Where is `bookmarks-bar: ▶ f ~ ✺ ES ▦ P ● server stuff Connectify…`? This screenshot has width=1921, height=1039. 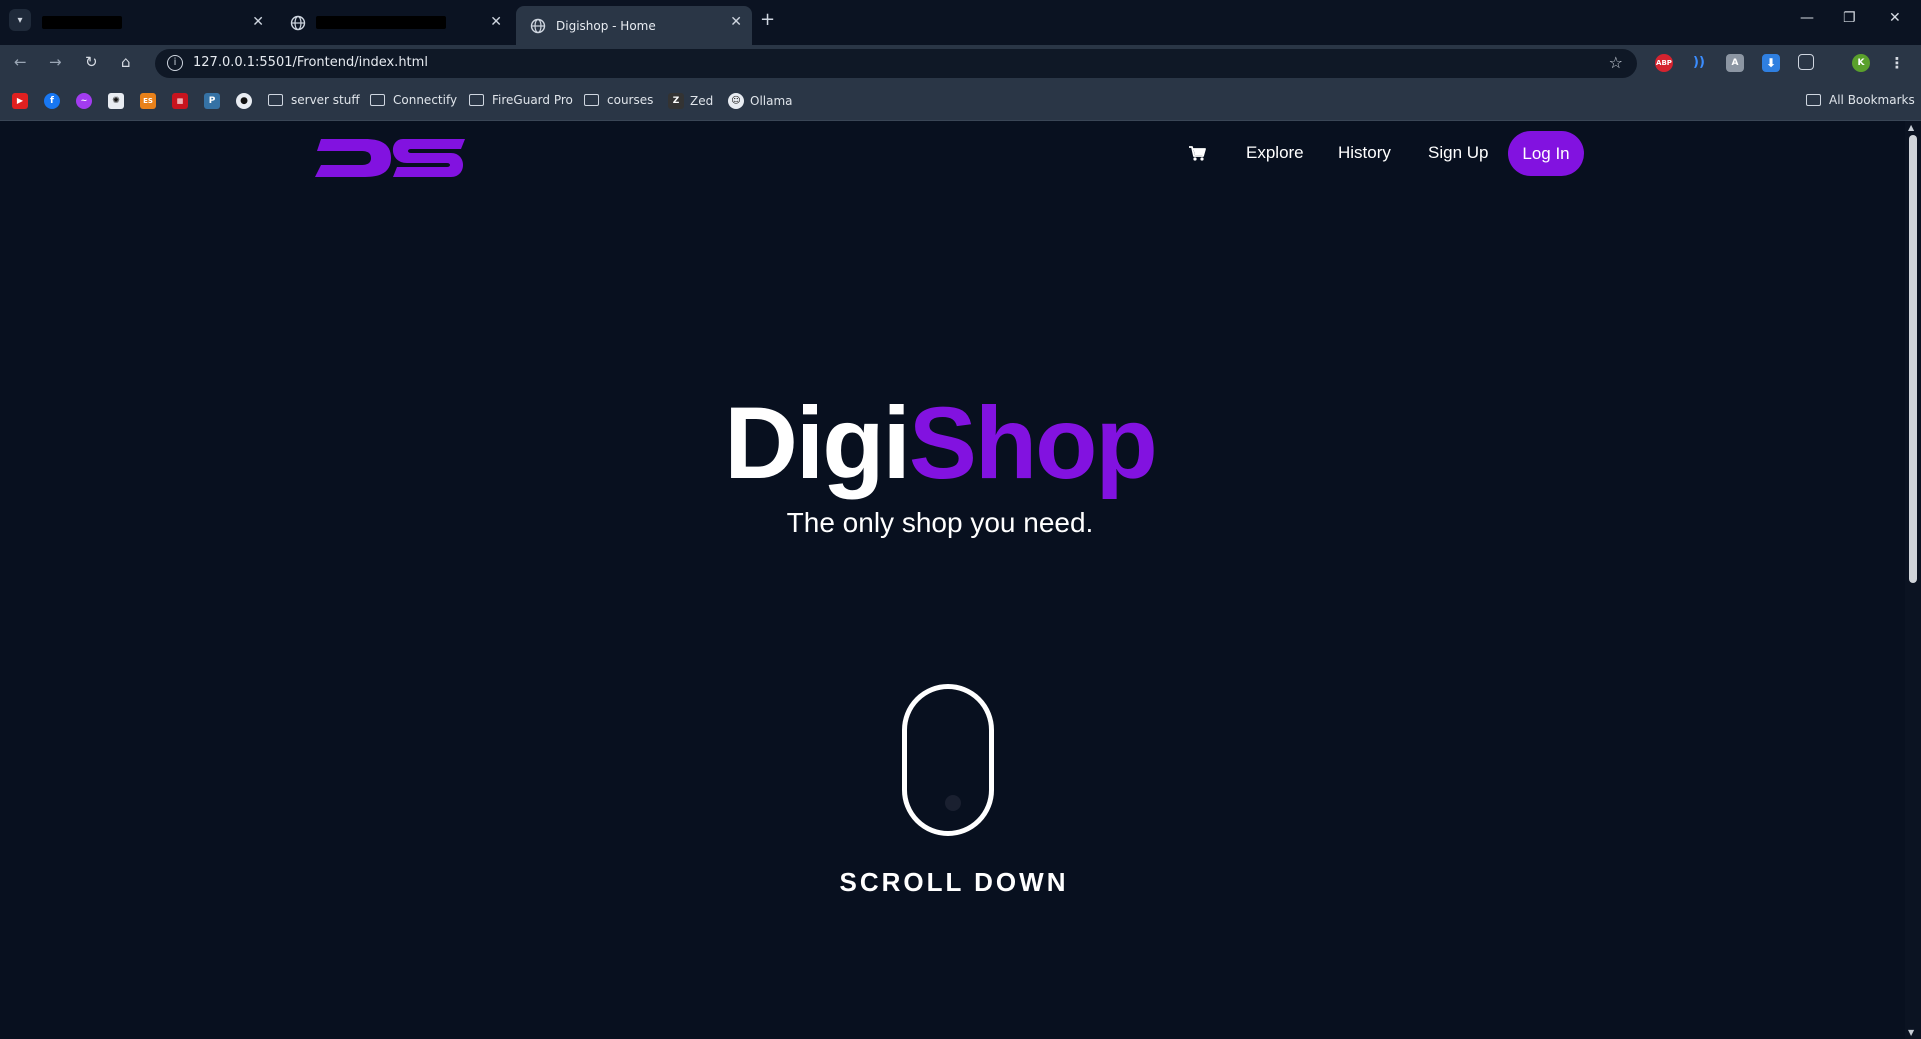
bookmarks-bar: ▶ f ~ ✺ ES ▦ P ● server stuff Connectify… is located at coordinates (960, 101).